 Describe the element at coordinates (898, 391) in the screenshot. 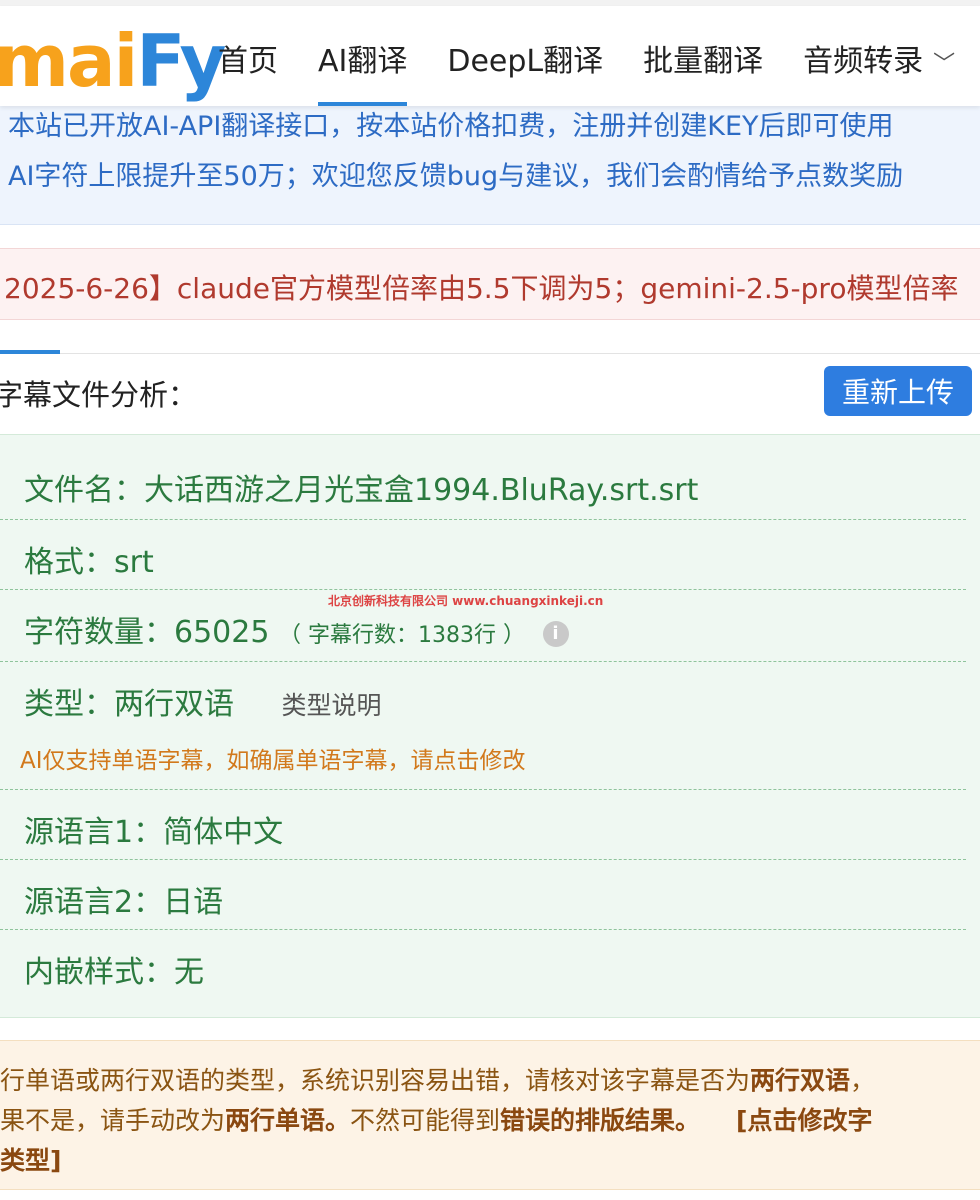

I see `reupload-button: 重新上传` at that location.